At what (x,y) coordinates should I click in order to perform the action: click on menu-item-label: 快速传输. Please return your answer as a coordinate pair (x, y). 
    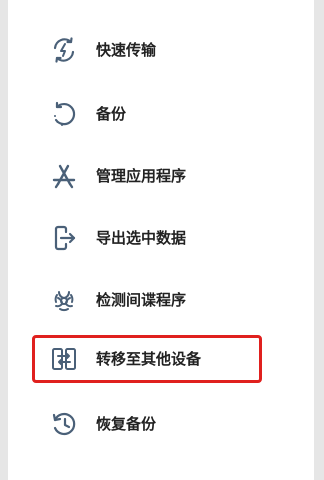
    Looking at the image, I should click on (126, 50).